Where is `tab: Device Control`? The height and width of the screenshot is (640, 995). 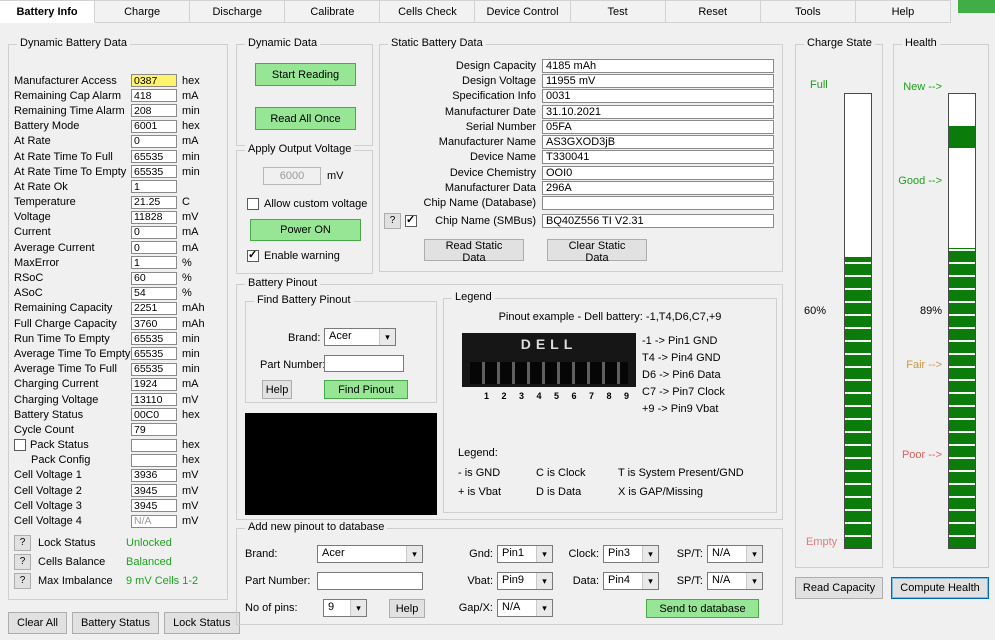
tab: Device Control is located at coordinates (523, 11).